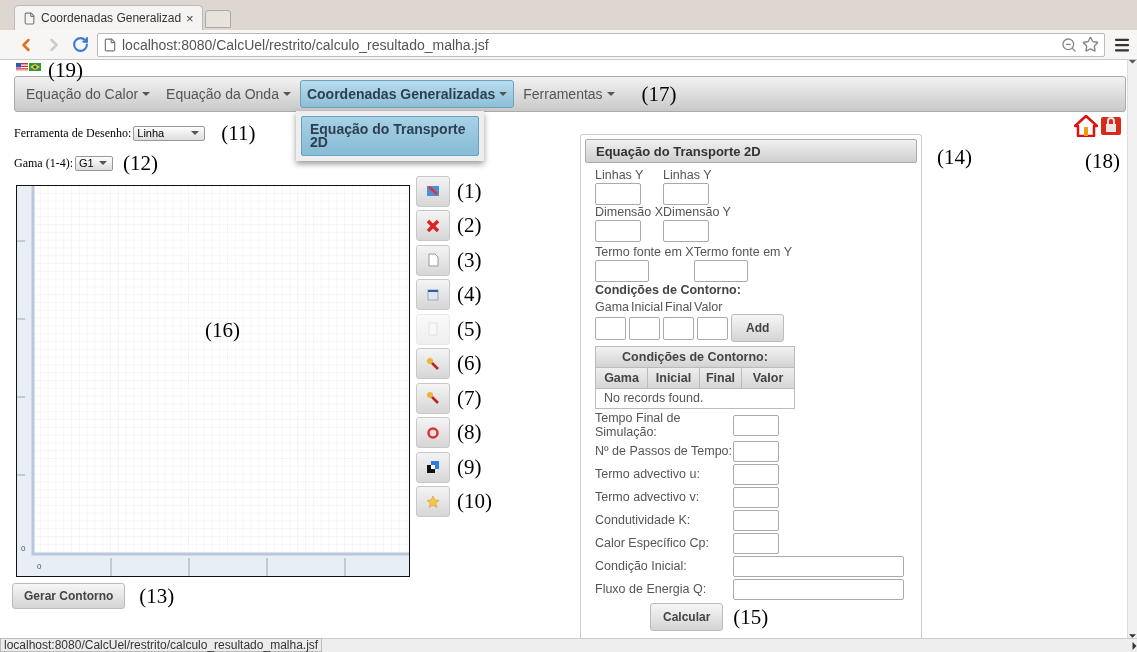 This screenshot has height=652, width=1137. I want to click on grid-icon, so click(433, 294).